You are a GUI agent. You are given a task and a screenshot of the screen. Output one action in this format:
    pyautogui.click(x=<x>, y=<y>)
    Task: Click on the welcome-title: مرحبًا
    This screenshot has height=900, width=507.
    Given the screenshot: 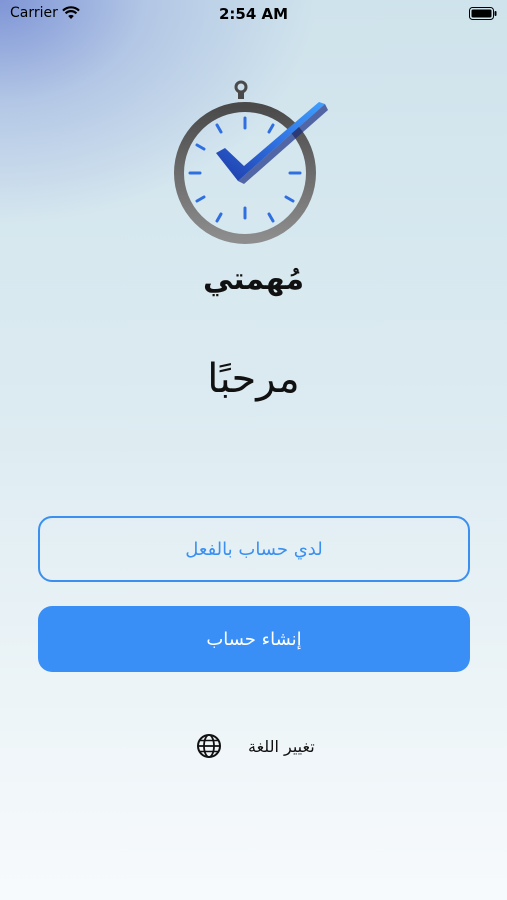 What is the action you would take?
    pyautogui.click(x=253, y=379)
    